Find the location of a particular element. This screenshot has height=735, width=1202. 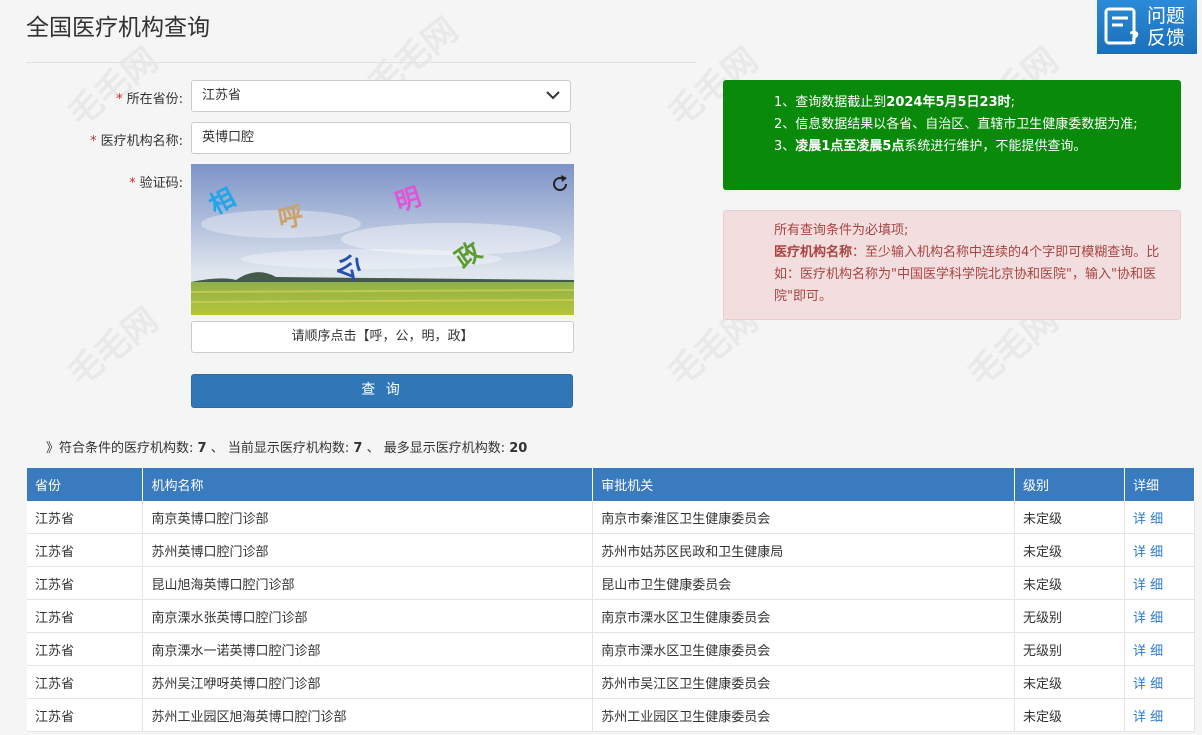

query-button: 查 询 is located at coordinates (382, 391).